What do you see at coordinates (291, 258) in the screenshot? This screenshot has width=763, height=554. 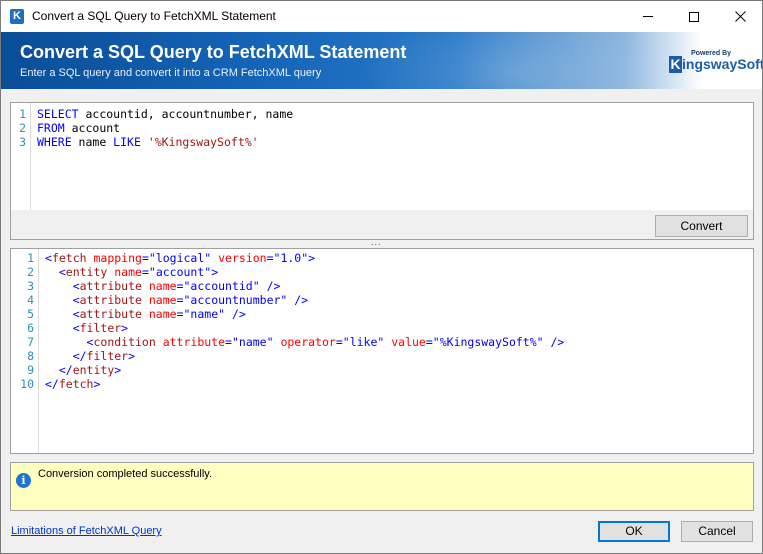 I see `xml-token: "1.0"` at bounding box center [291, 258].